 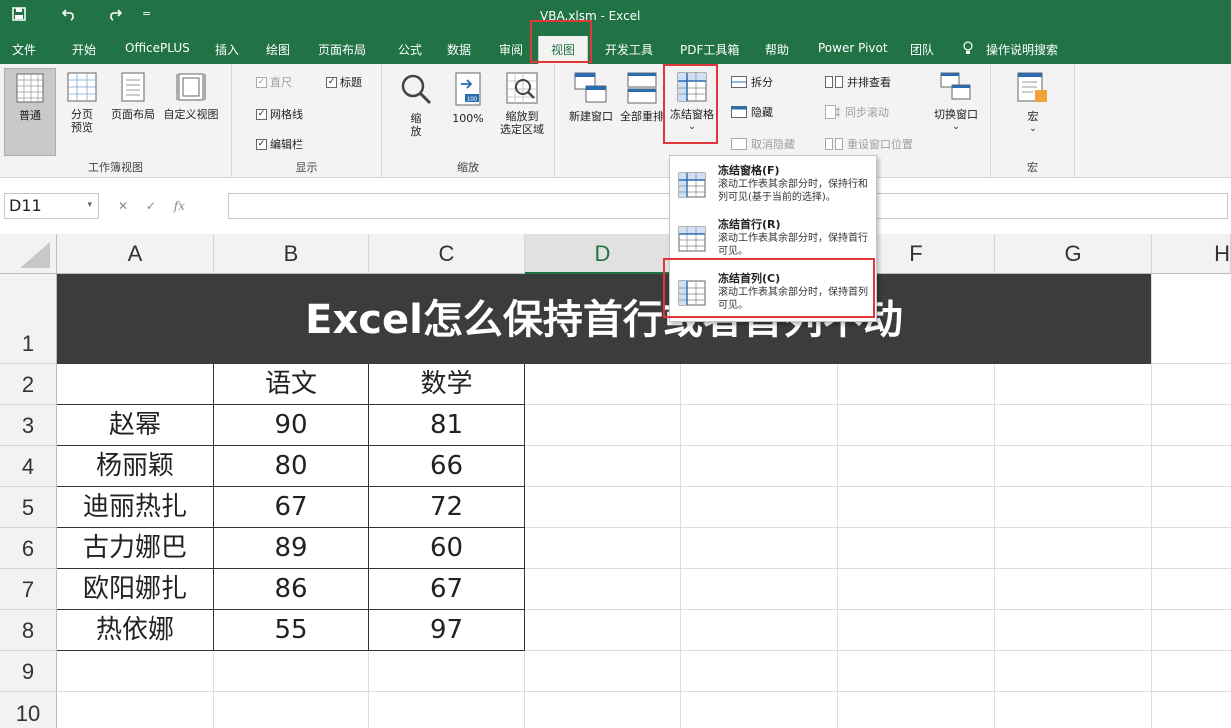 I want to click on cell-c4: 66, so click(x=446, y=466).